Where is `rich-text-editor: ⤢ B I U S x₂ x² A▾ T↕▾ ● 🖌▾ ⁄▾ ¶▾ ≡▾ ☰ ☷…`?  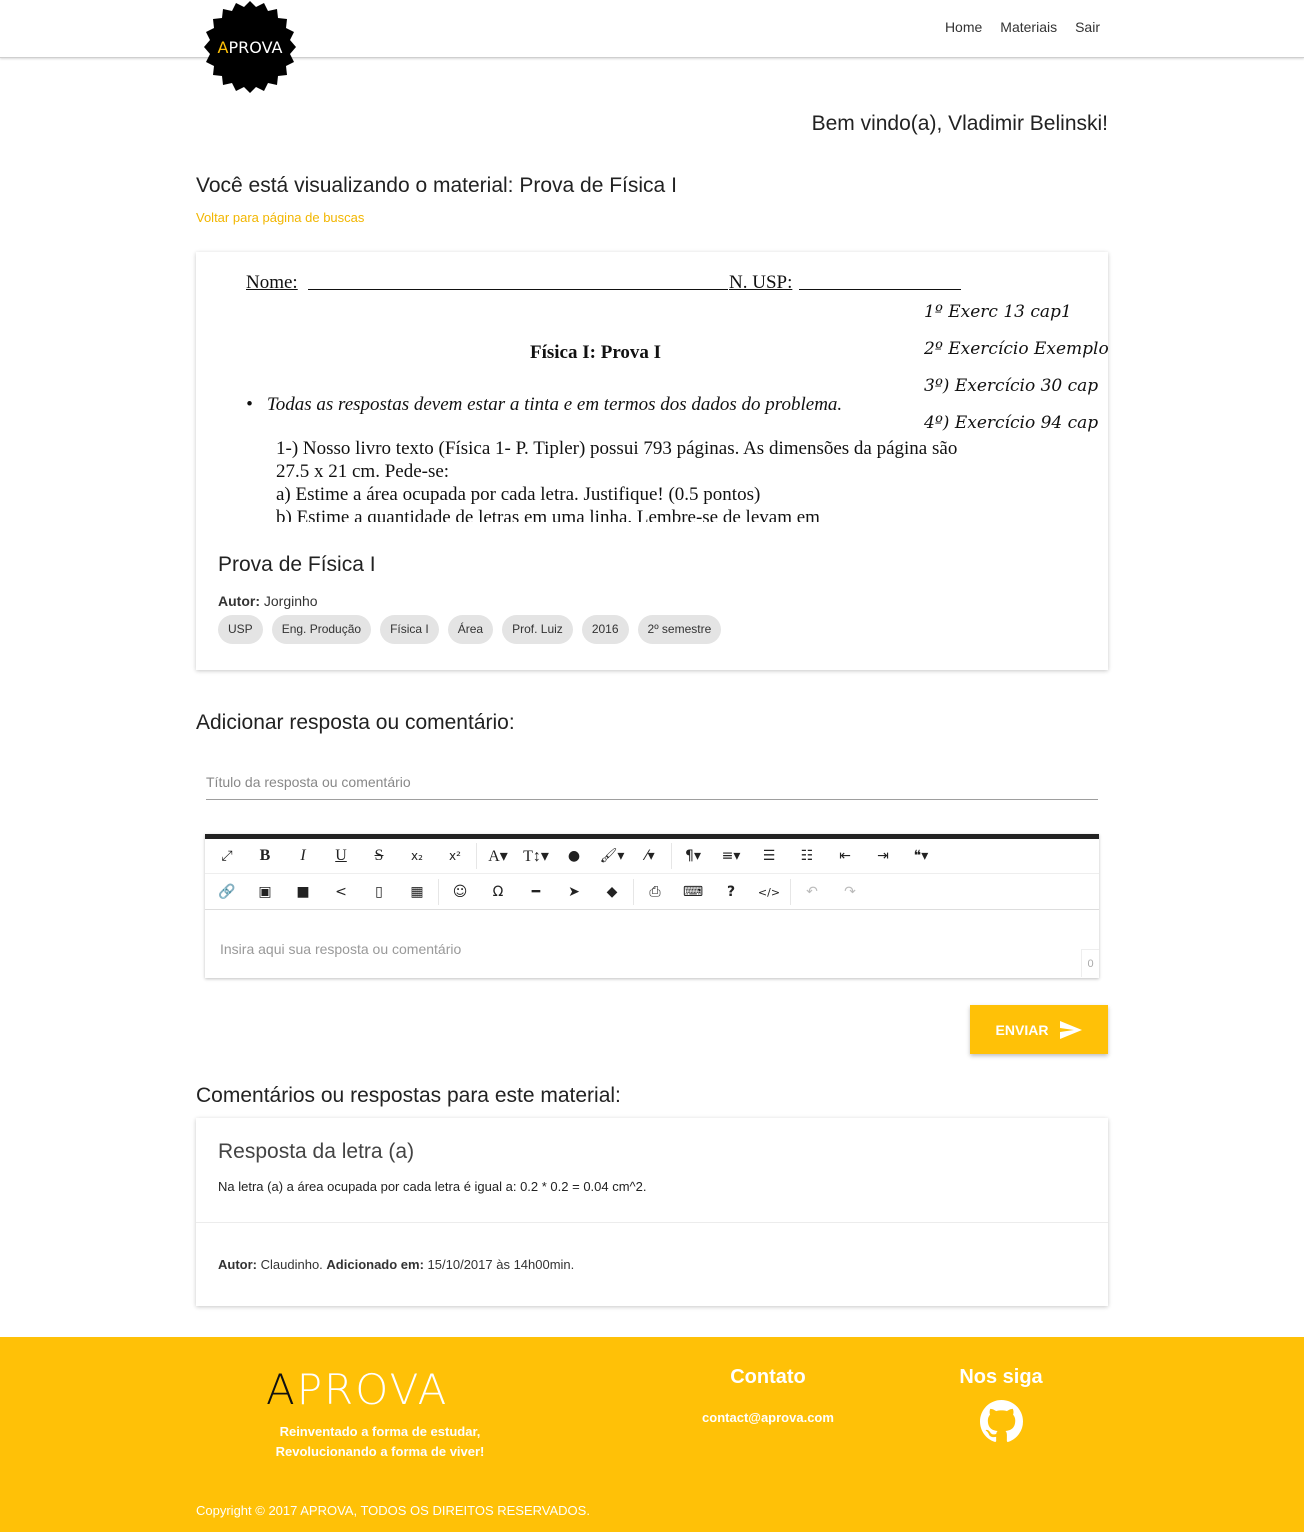
rich-text-editor: ⤢ B I U S x₂ x² A▾ T↕▾ ● 🖌▾ ⁄▾ ¶▾ ≡▾ ☰ ☷… is located at coordinates (652, 906).